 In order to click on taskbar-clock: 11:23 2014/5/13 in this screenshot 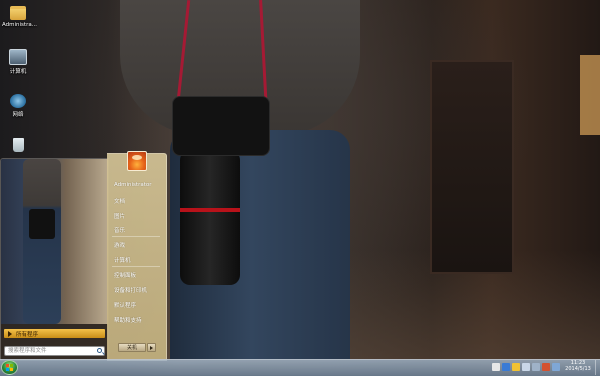, I will do `click(578, 366)`.